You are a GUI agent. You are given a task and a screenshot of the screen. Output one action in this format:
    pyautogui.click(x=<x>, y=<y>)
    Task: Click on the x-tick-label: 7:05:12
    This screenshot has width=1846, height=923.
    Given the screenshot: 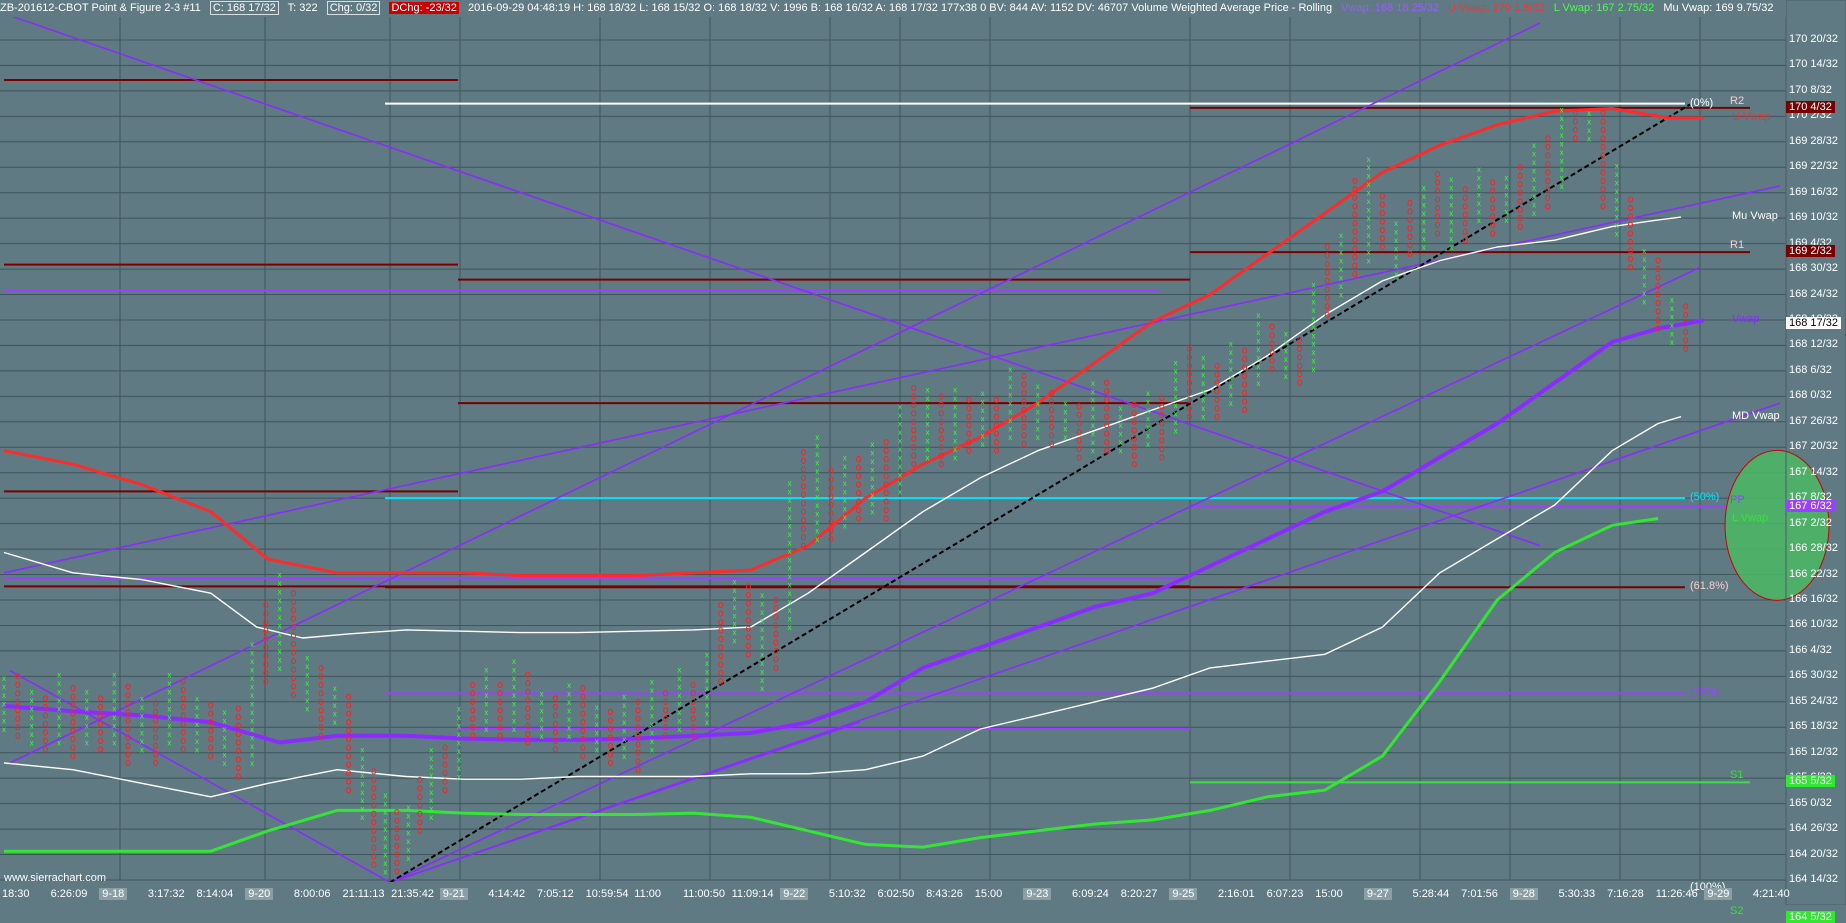 What is the action you would take?
    pyautogui.click(x=555, y=894)
    